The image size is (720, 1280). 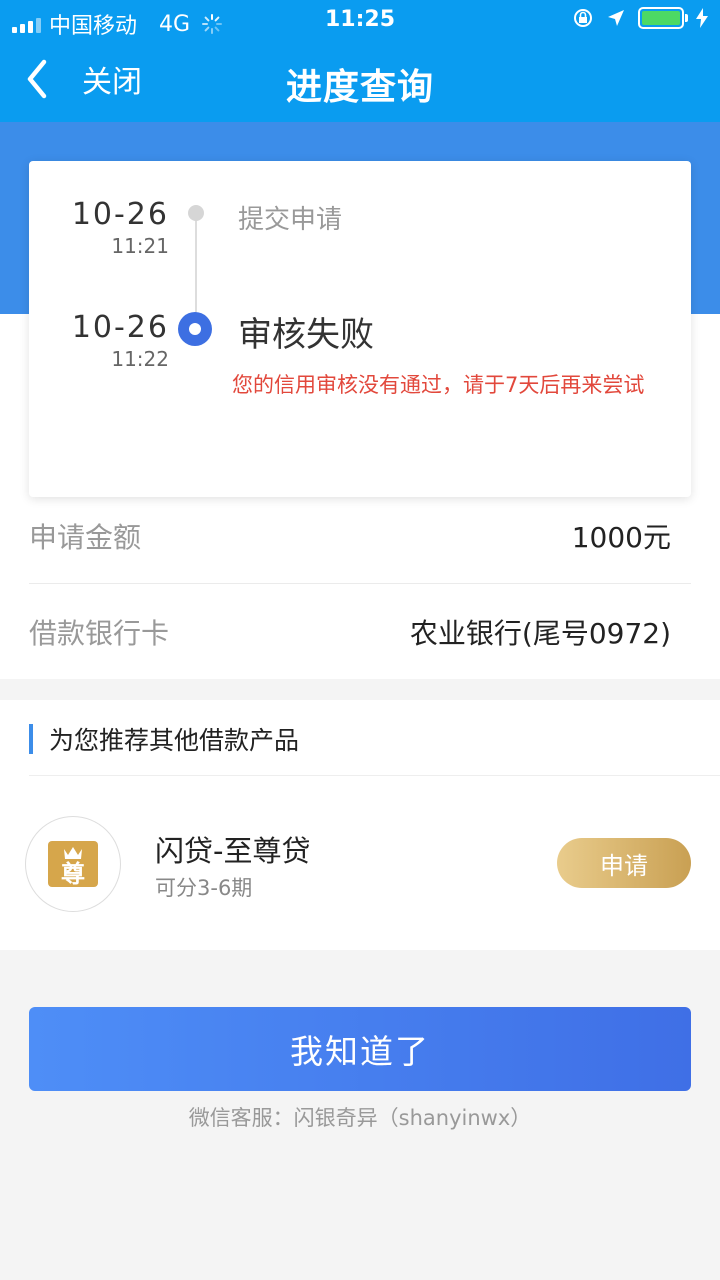 What do you see at coordinates (663, 18) in the screenshot?
I see `battery-icon` at bounding box center [663, 18].